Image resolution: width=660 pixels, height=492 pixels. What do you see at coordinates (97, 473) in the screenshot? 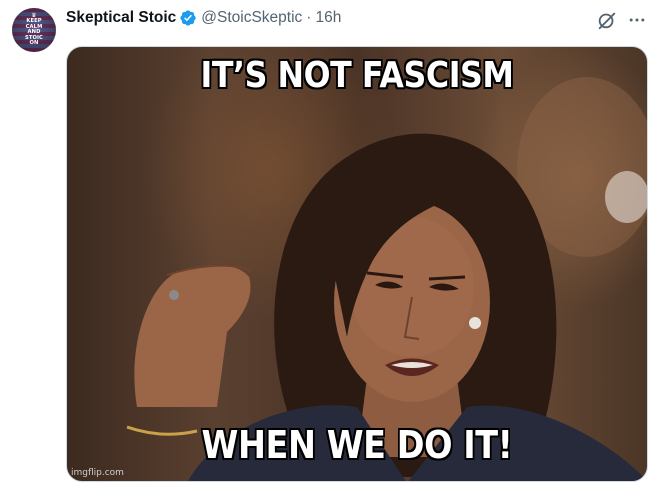
I see `imgflip-watermark: imgflip.com` at bounding box center [97, 473].